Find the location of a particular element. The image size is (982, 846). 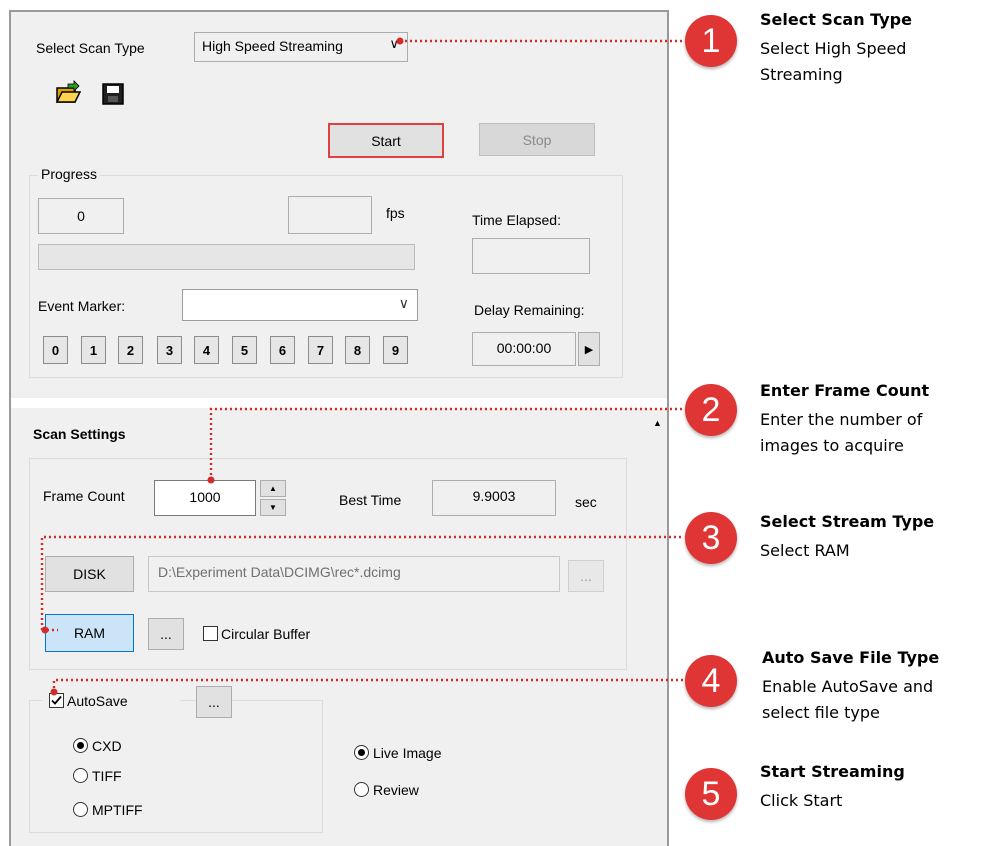

play-icon: ▶ is located at coordinates (589, 349).